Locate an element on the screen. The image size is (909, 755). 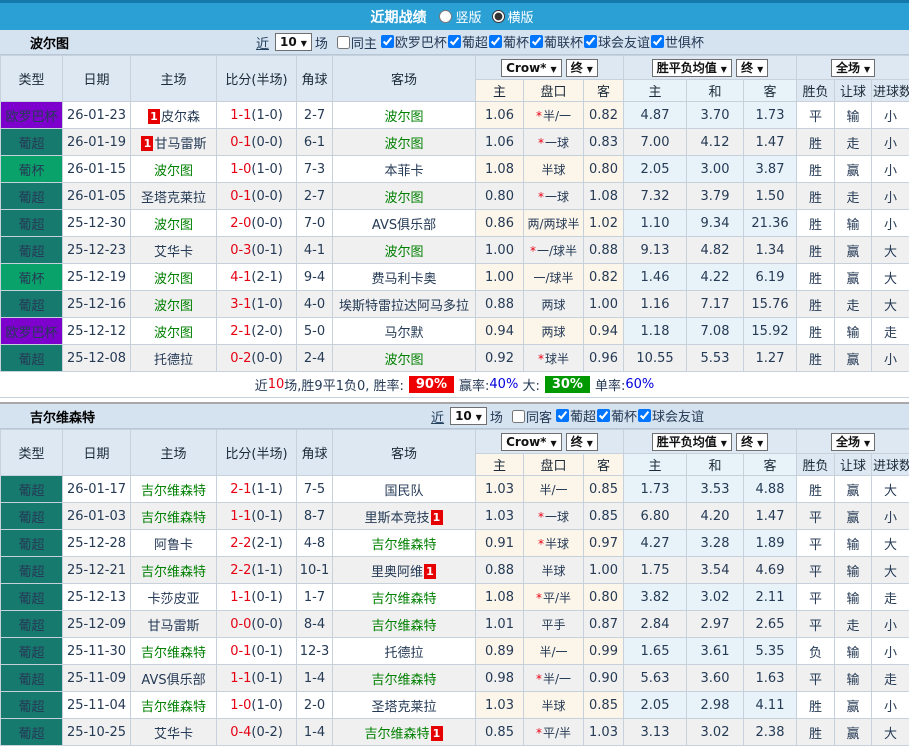
avg-away-odds: 2.38 is located at coordinates (770, 732).